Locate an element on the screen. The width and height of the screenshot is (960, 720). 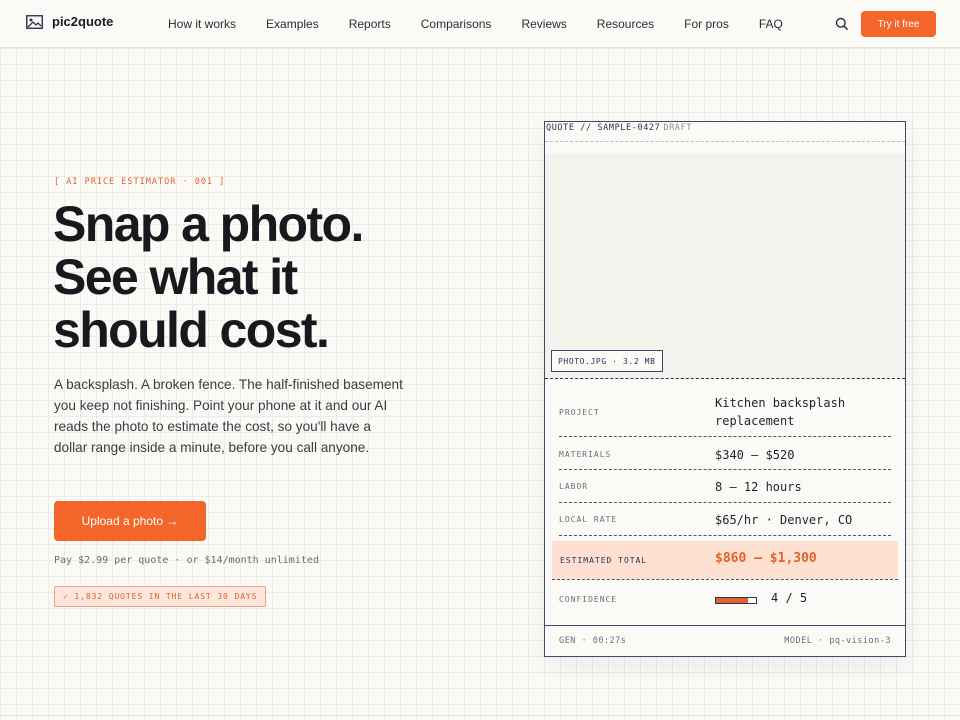
total-value: $860 – $1,300 is located at coordinates (766, 558).